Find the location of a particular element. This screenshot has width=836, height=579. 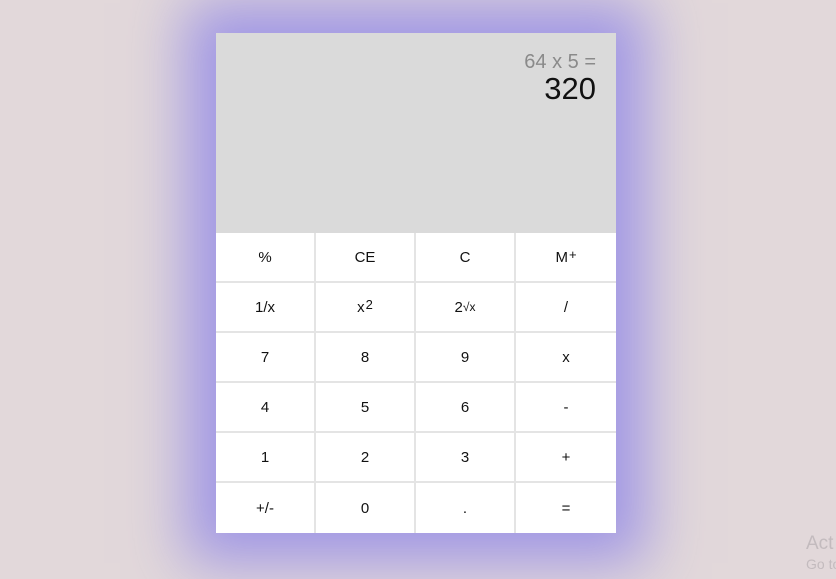

equals-button: = is located at coordinates (566, 508).